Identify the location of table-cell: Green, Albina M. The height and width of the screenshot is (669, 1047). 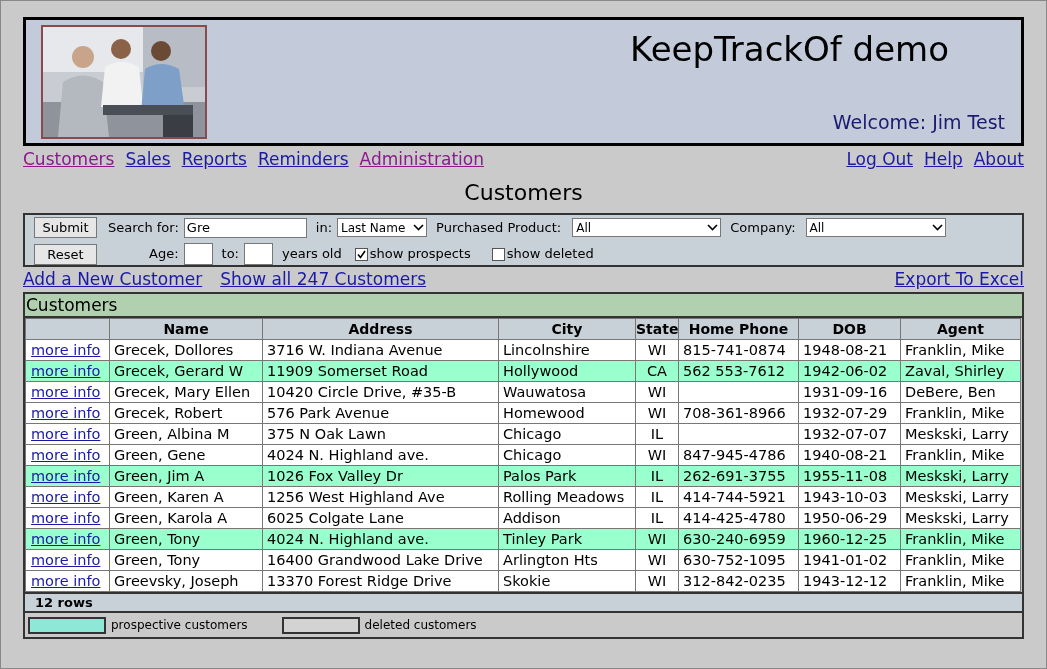
(172, 434).